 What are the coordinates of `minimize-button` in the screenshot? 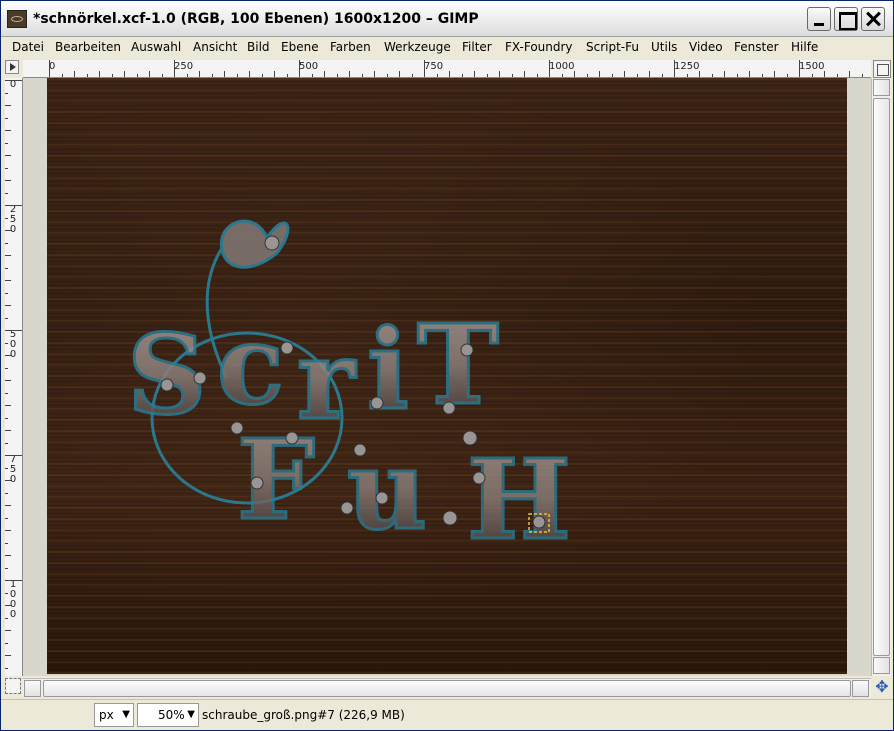 It's located at (819, 19).